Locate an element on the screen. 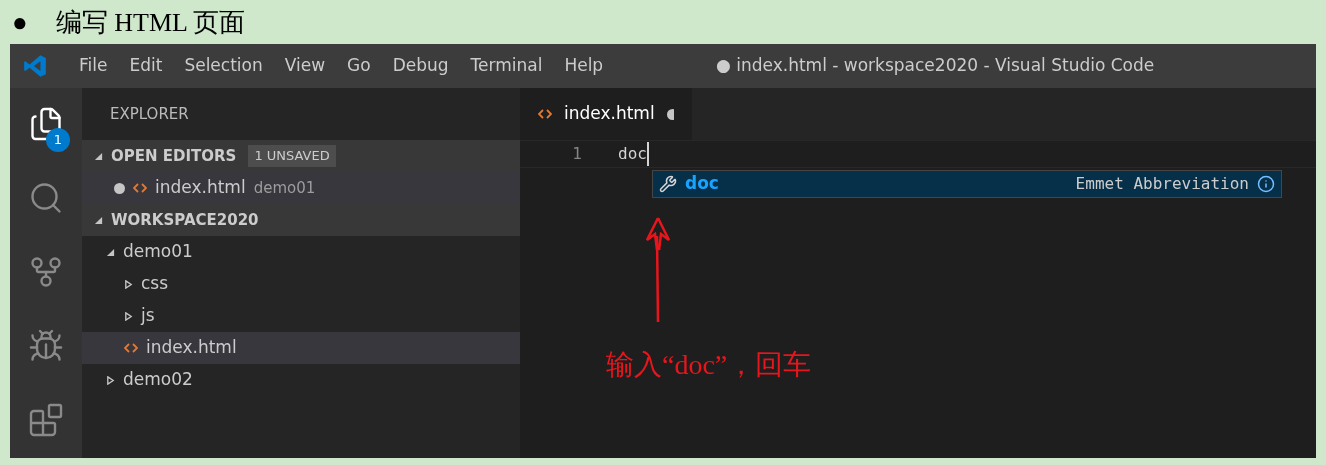 This screenshot has width=1326, height=465. code-text: doc is located at coordinates (633, 154).